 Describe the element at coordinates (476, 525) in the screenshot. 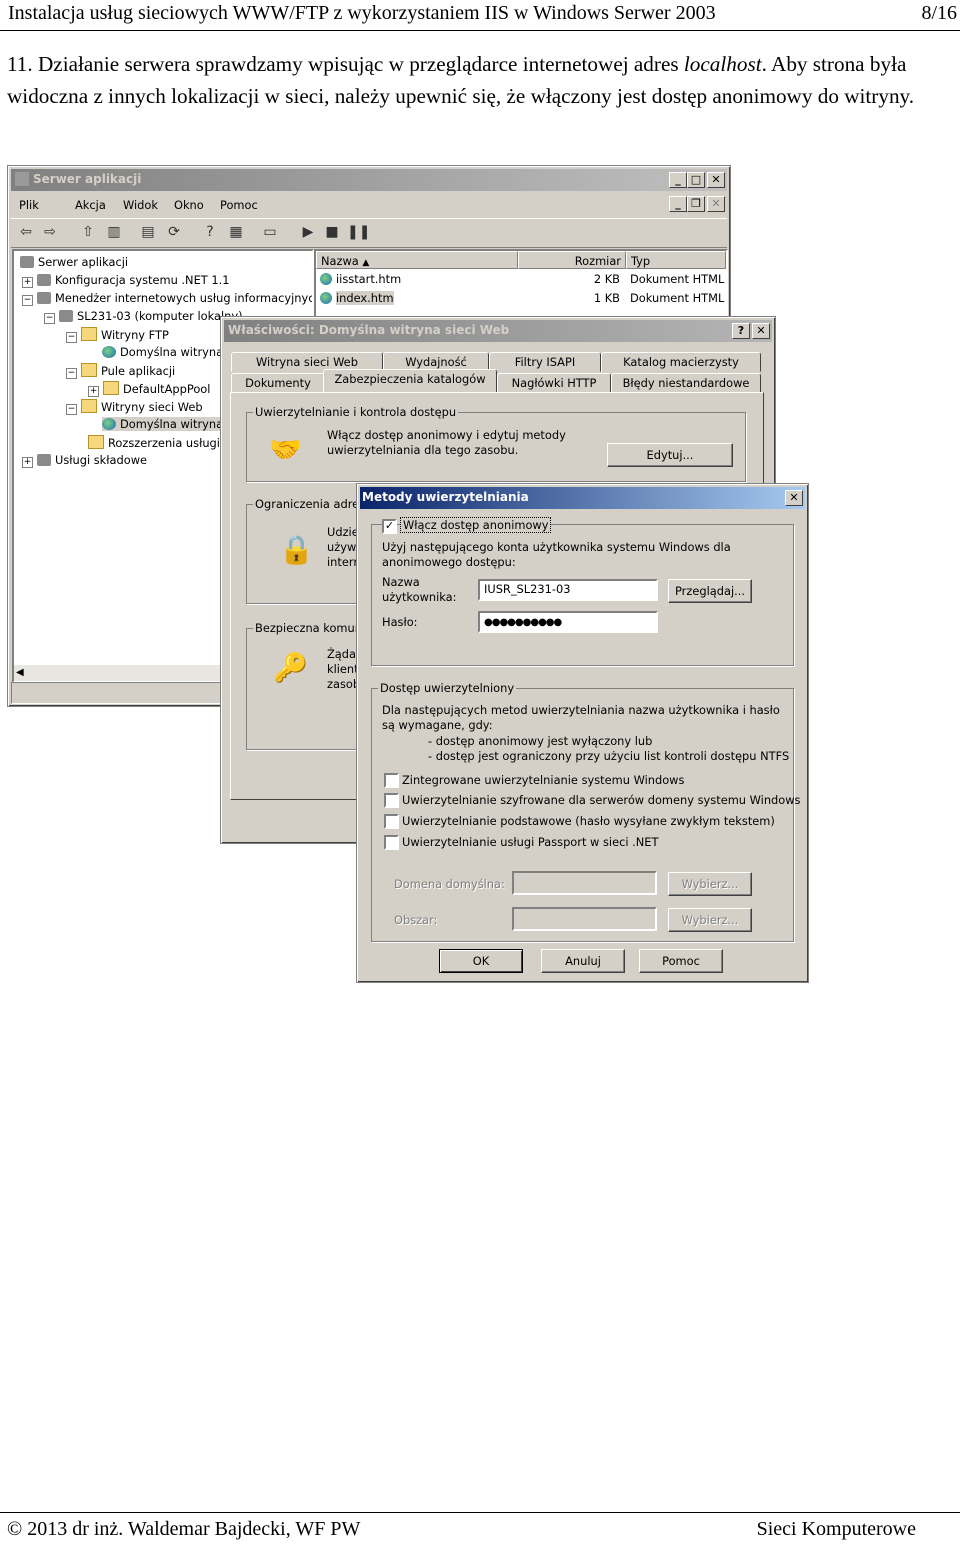

I see `anonymous-checkbox-label: Włącz dostęp anonimowy` at that location.